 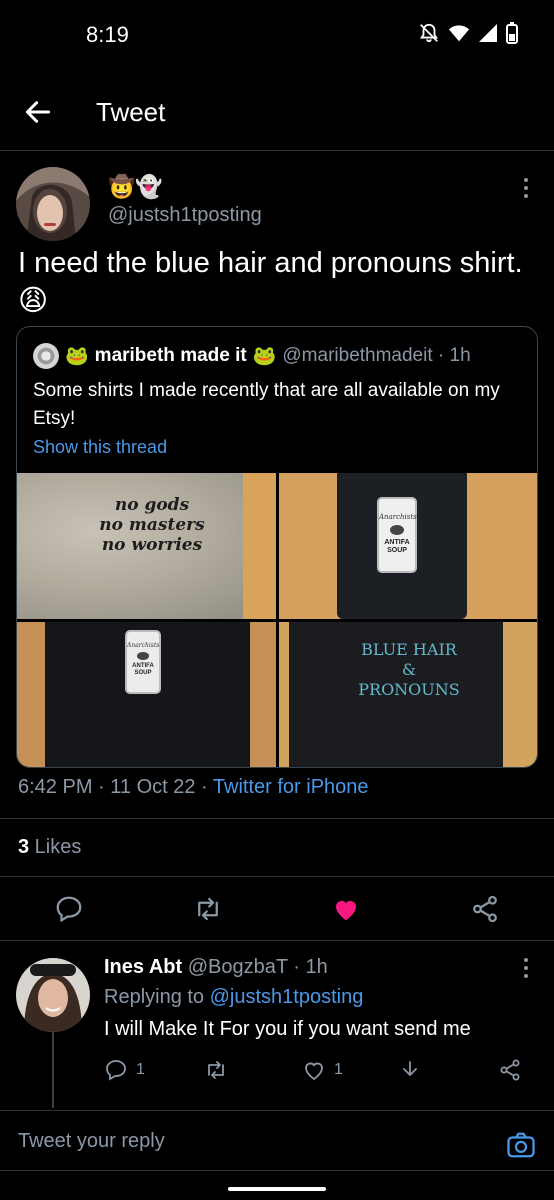 What do you see at coordinates (152, 545) in the screenshot?
I see `shirt-line: no worries` at bounding box center [152, 545].